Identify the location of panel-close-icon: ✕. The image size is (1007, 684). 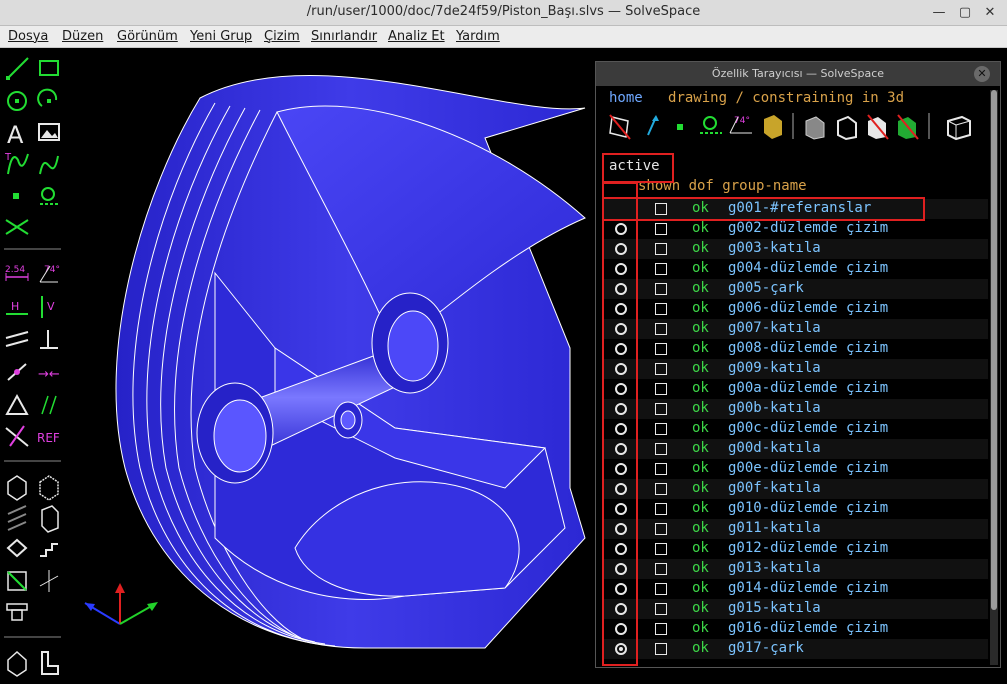
(982, 74).